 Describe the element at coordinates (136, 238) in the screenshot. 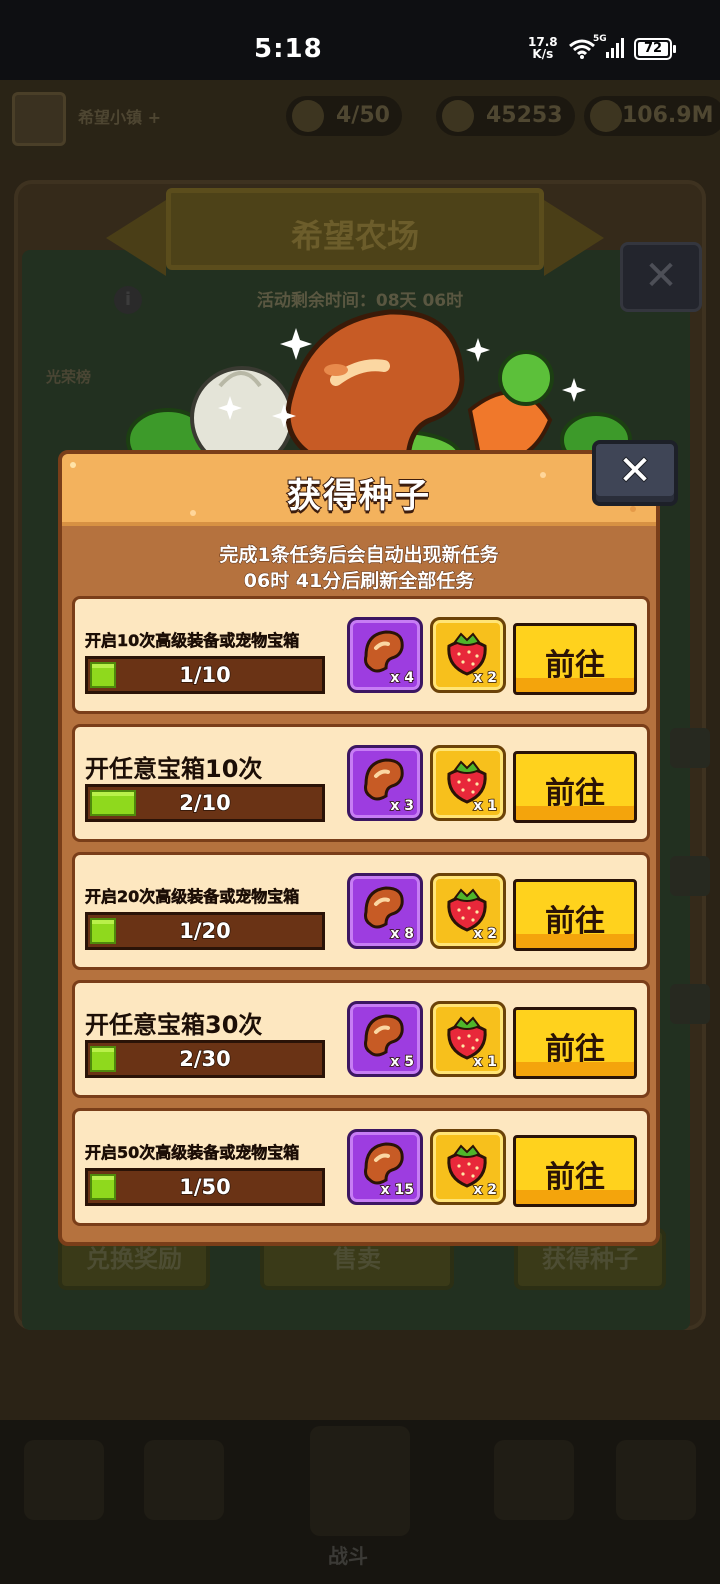

I see `prev-arrow-icon` at that location.